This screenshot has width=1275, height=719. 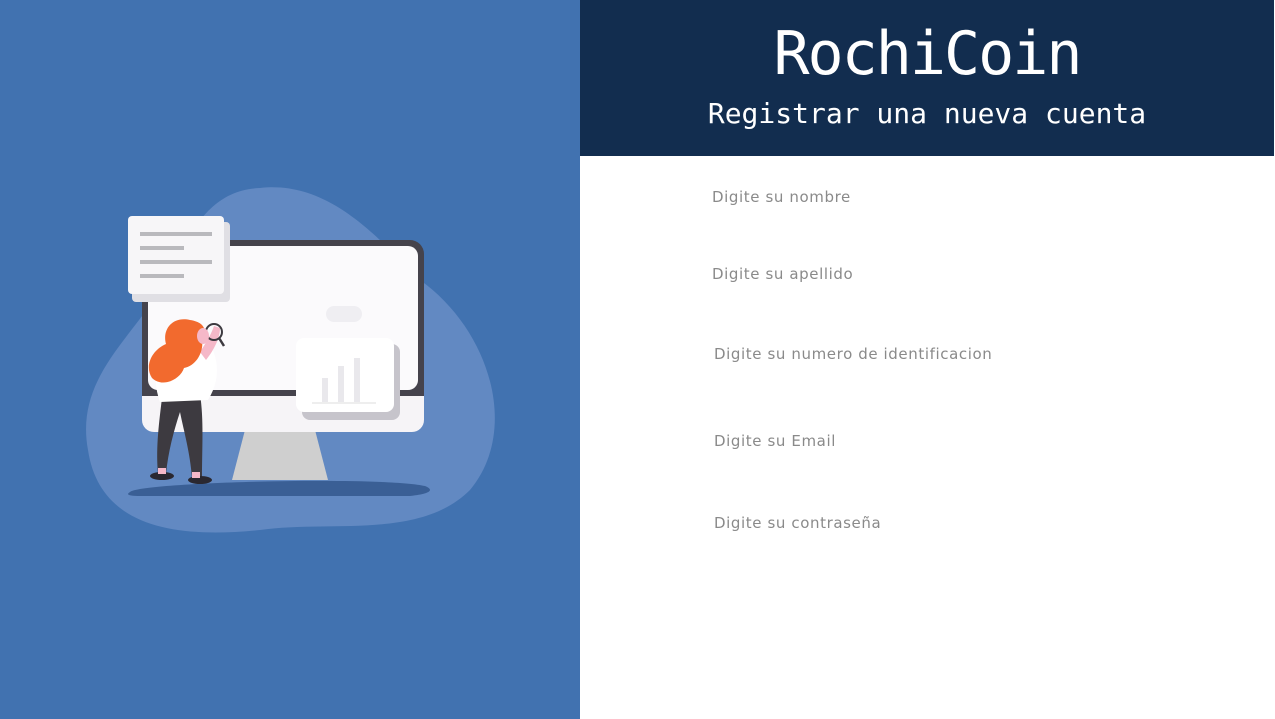 I want to click on first-name-input, so click(x=932, y=197).